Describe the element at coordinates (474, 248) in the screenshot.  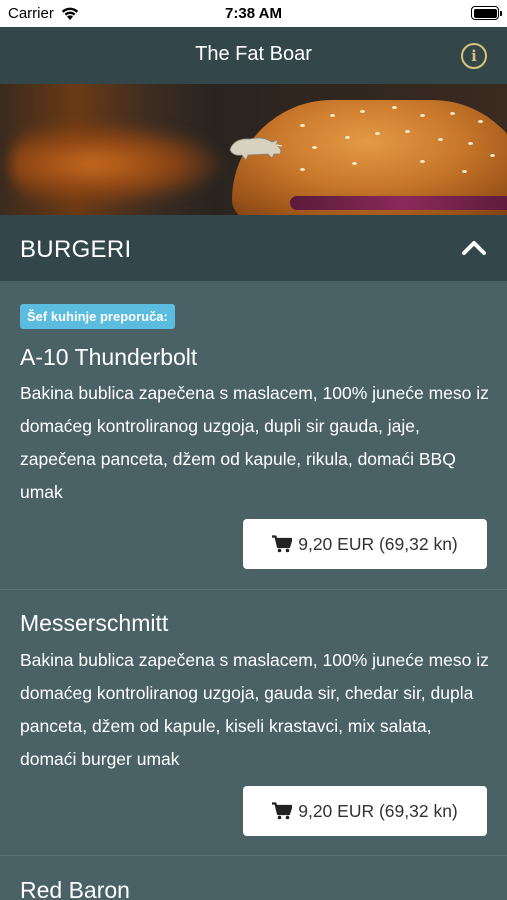
I see `chevron-up-icon` at that location.